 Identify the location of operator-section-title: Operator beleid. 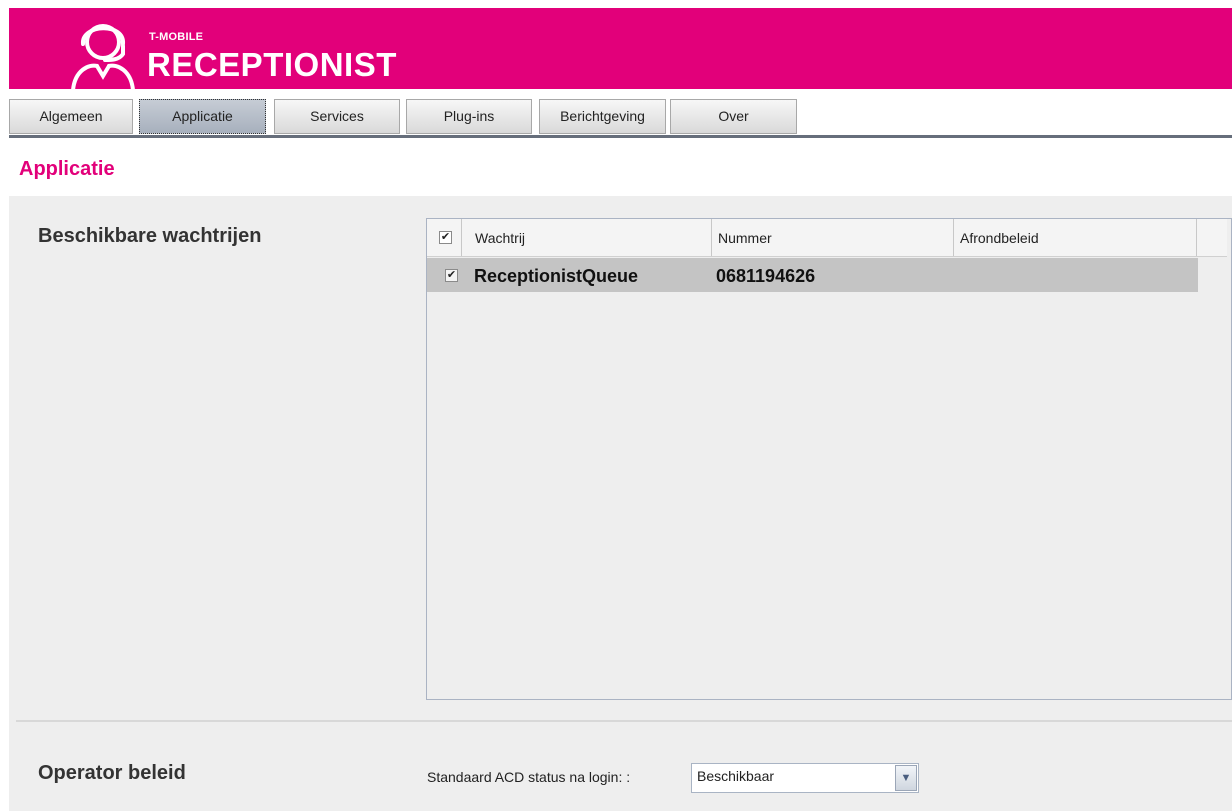
(112, 773).